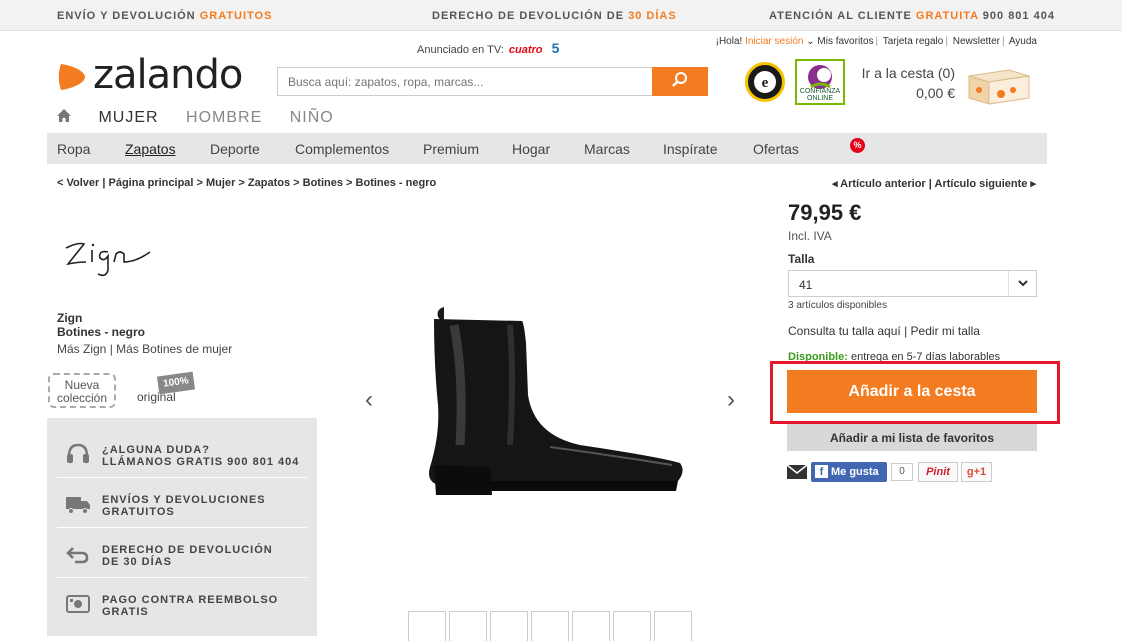 The height and width of the screenshot is (641, 1122). I want to click on headset-icon, so click(78, 453).